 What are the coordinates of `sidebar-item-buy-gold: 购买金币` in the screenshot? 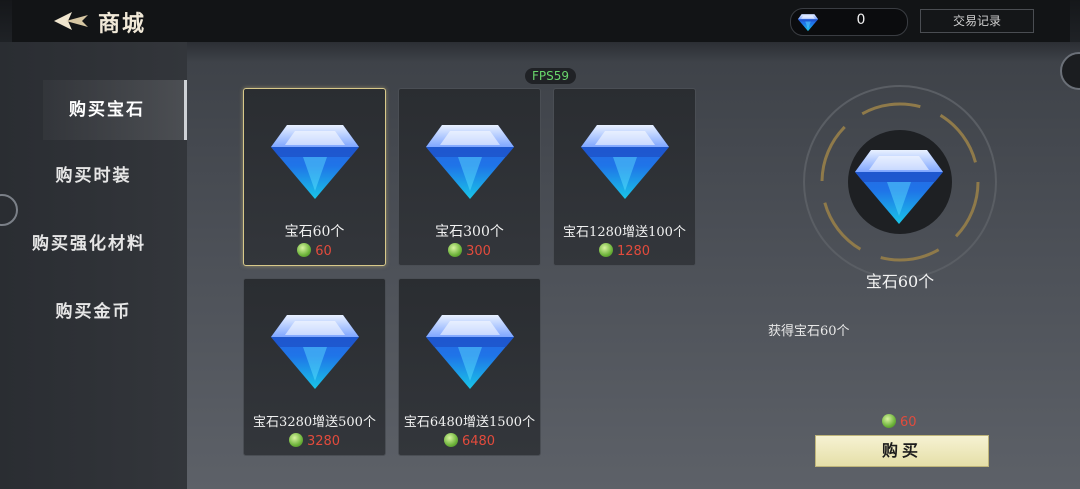 It's located at (93, 312).